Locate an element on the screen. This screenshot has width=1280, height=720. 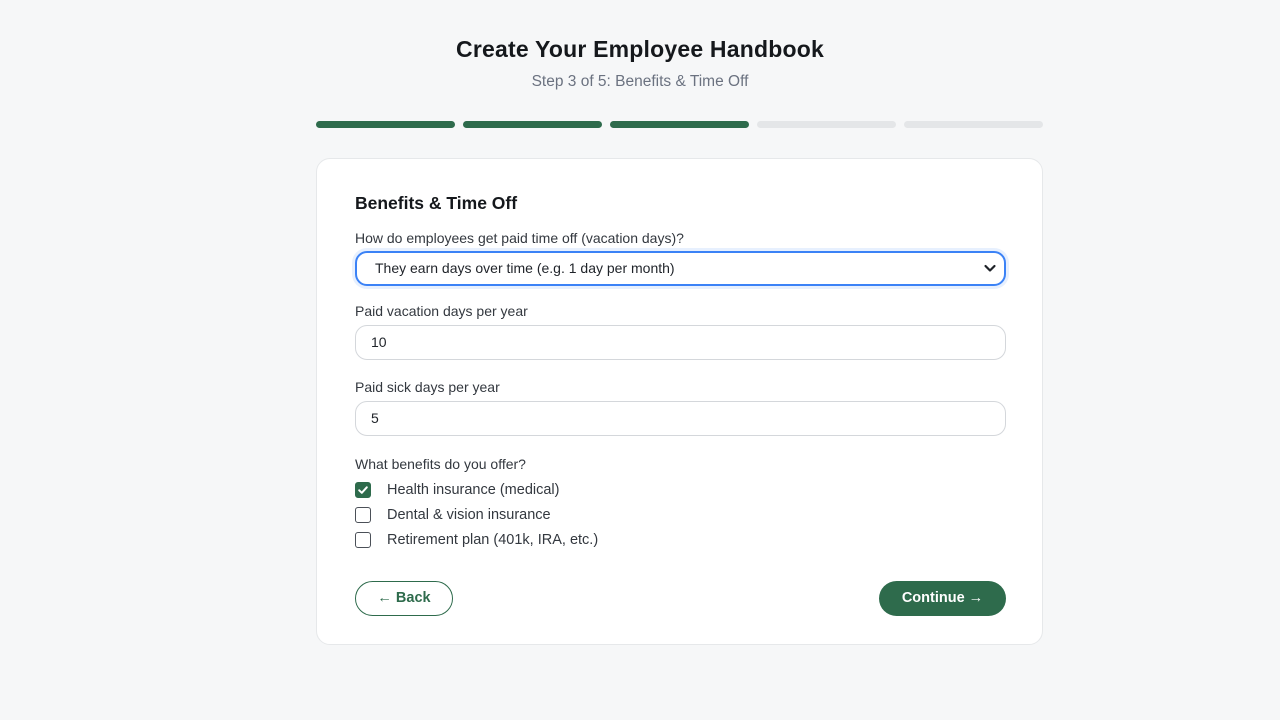
benefit-option-health: Health insurance (medical) is located at coordinates (457, 490).